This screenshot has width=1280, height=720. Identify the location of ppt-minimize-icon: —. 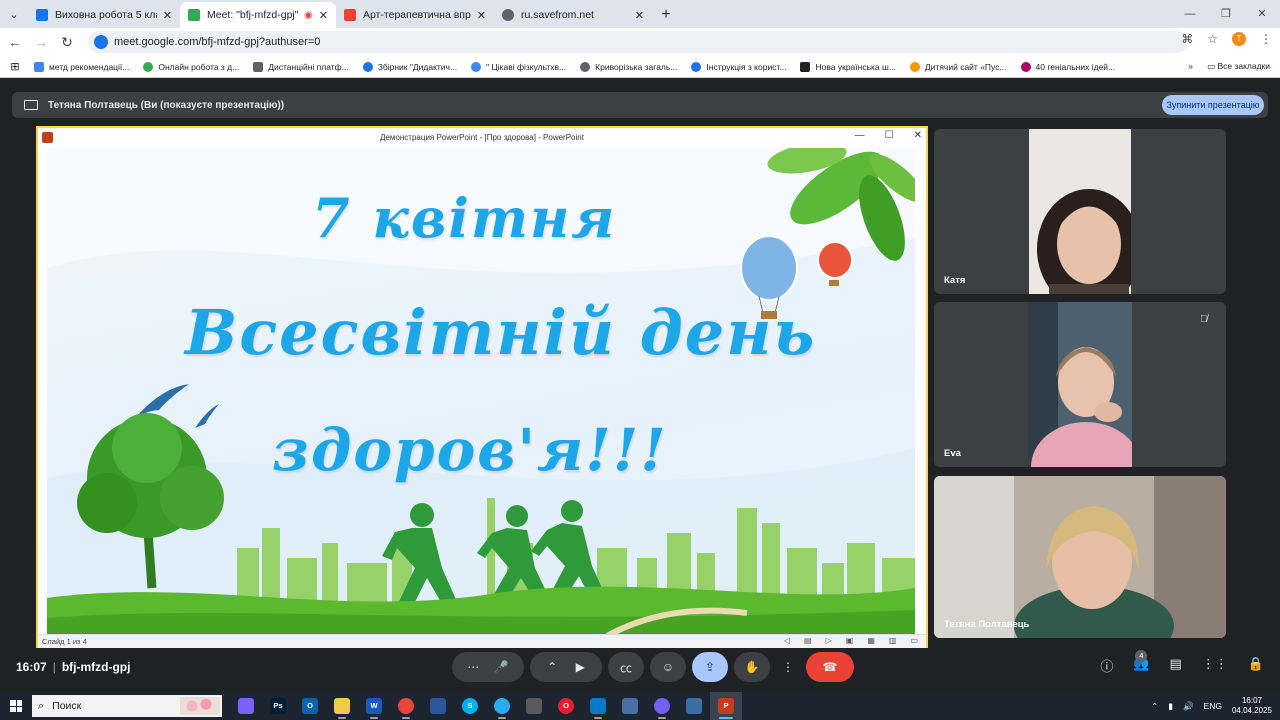
(860, 135).